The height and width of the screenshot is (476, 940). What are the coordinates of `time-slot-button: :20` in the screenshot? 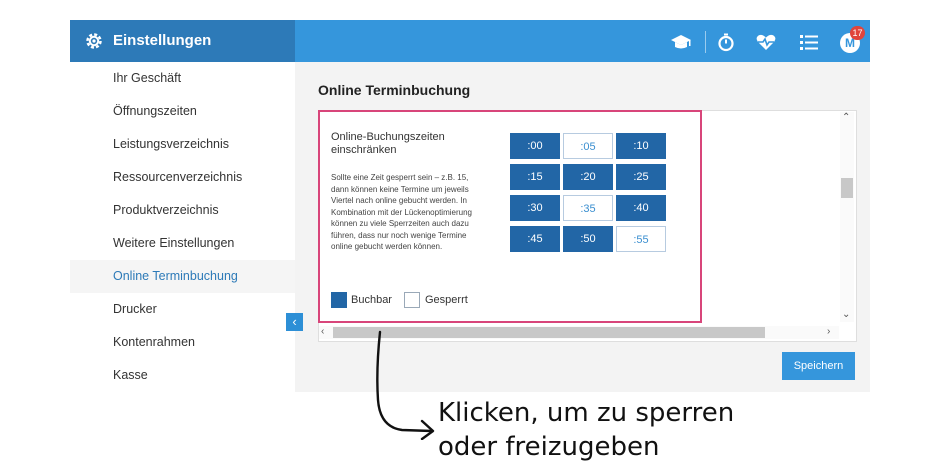 It's located at (588, 177).